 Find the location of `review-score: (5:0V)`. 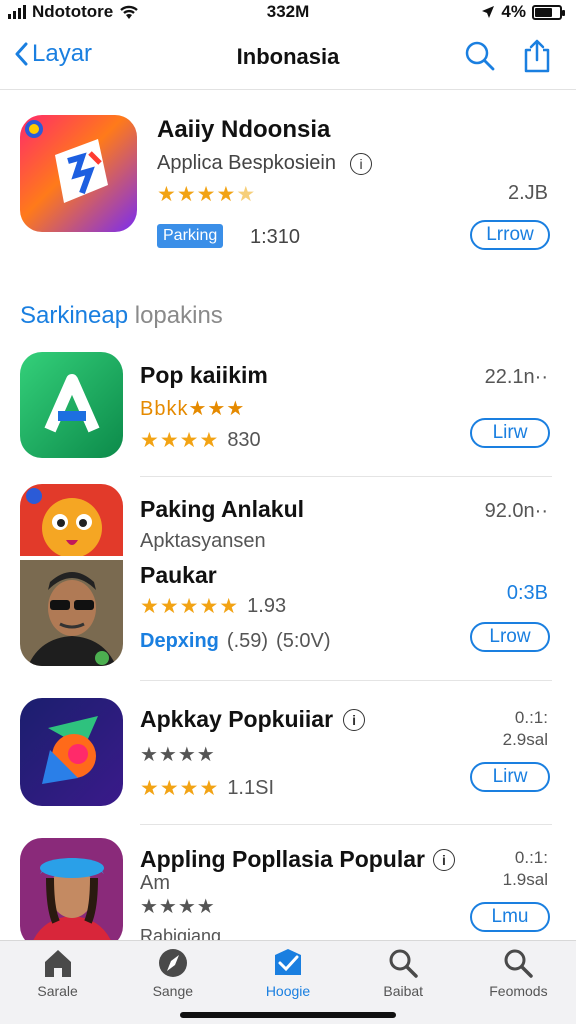

review-score: (5:0V) is located at coordinates (303, 641).